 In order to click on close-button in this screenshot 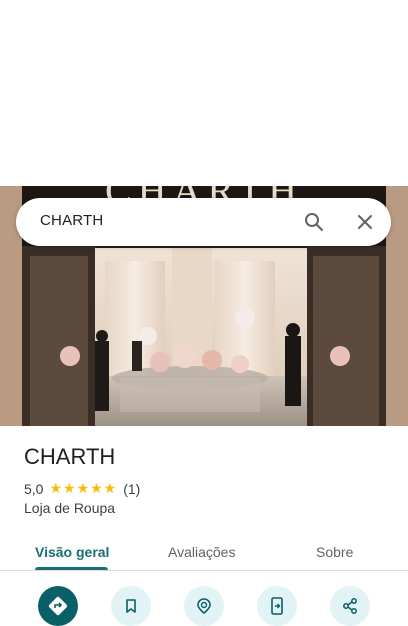, I will do `click(365, 222)`.